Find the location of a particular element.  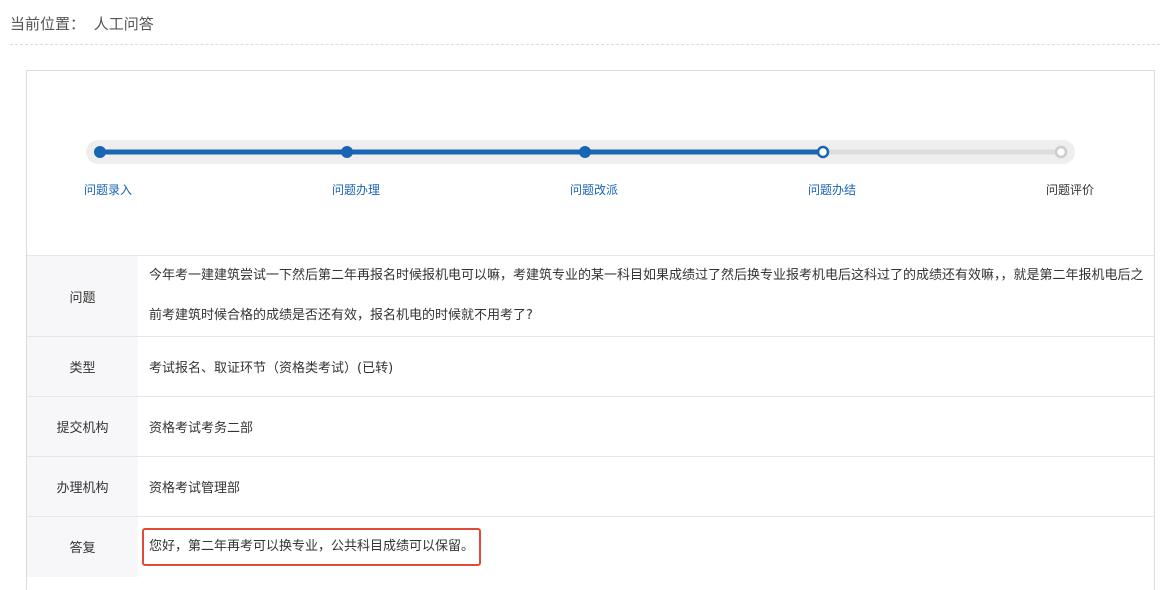

table-row-answer: 答复 您好，第二年再考可以换专业，公共科目成绩可以保留。 is located at coordinates (591, 546).